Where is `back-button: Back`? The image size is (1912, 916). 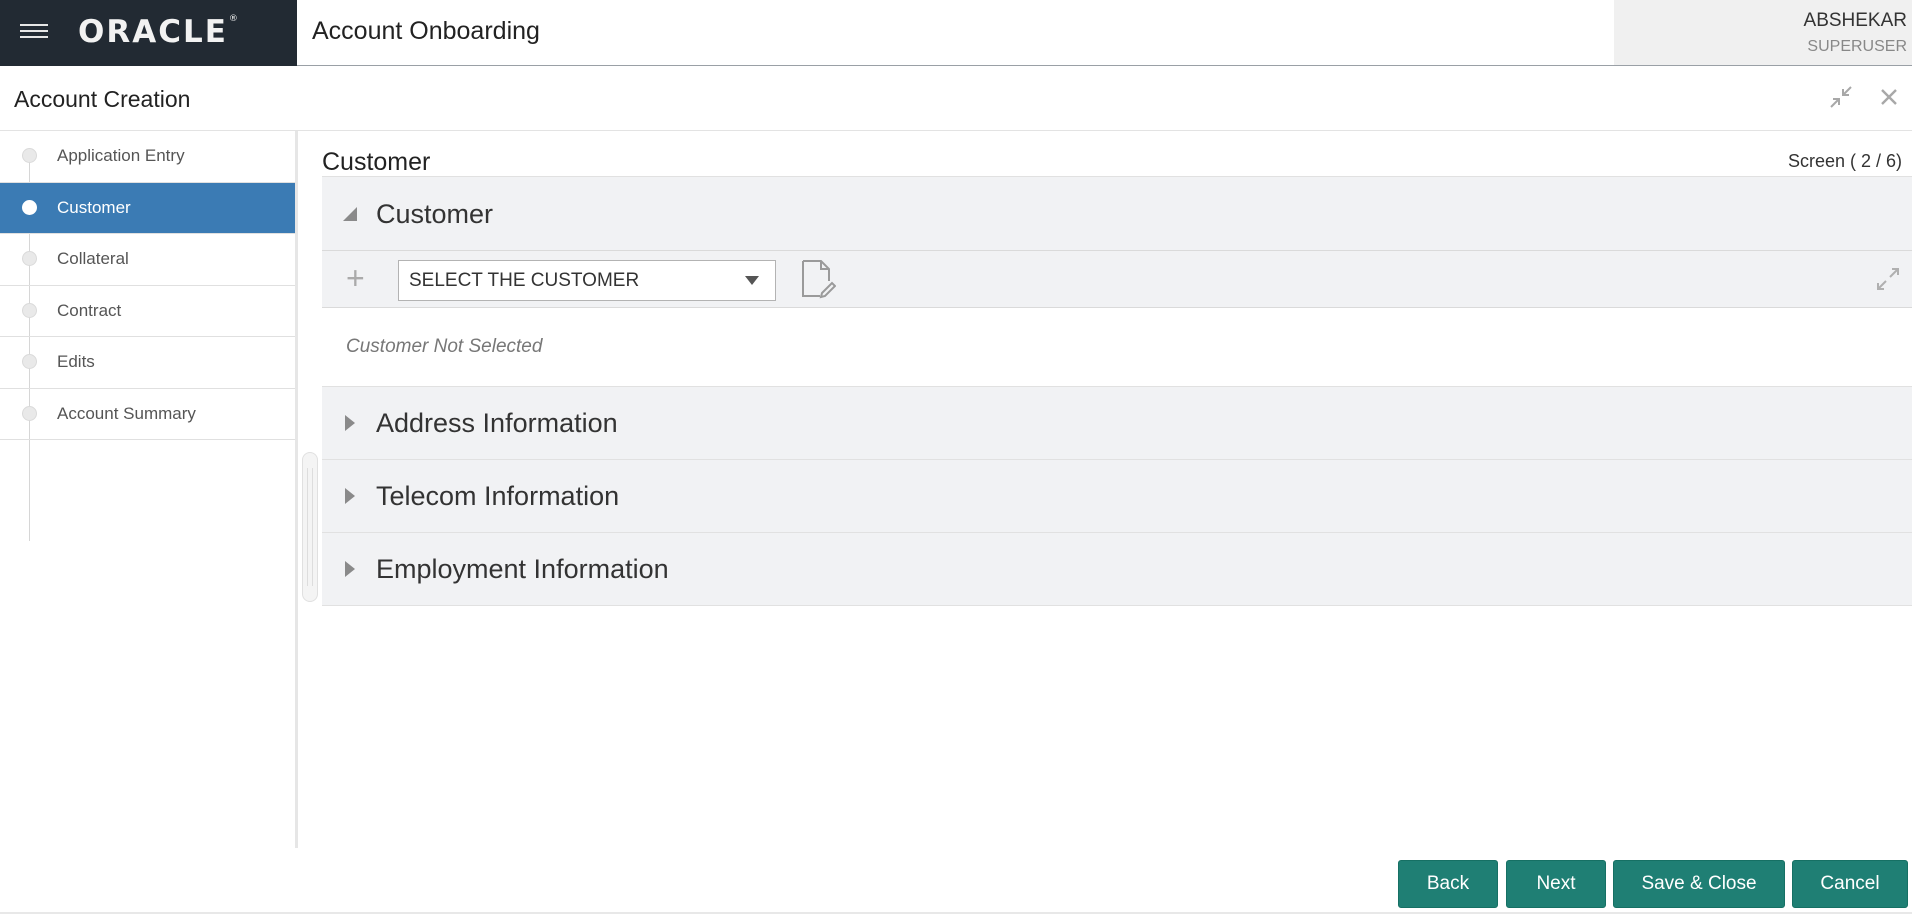
back-button: Back is located at coordinates (1448, 884).